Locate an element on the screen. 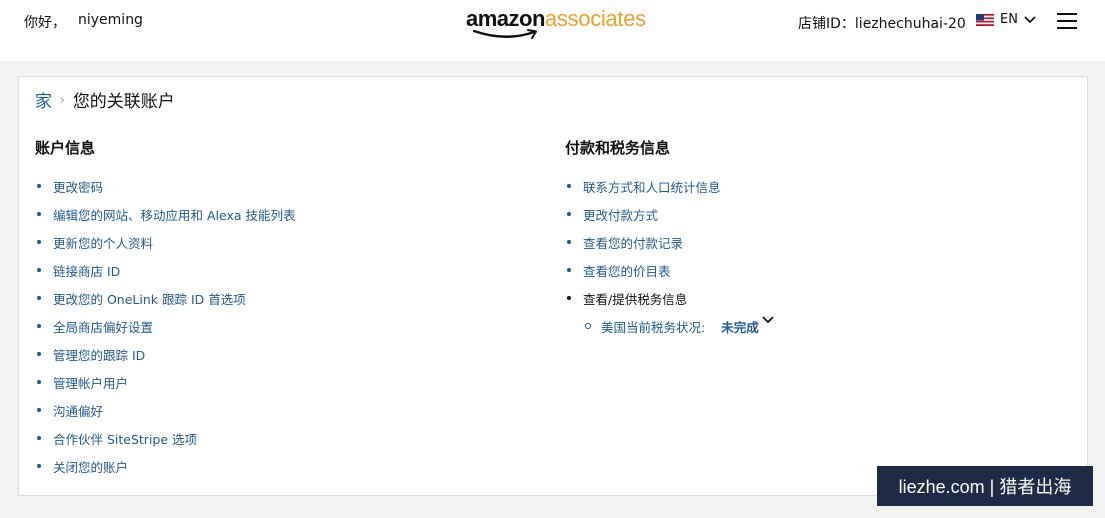 The image size is (1105, 518). list-item: 编辑您的网站、移动应用和 Alexa 技能列表 is located at coordinates (165, 214).